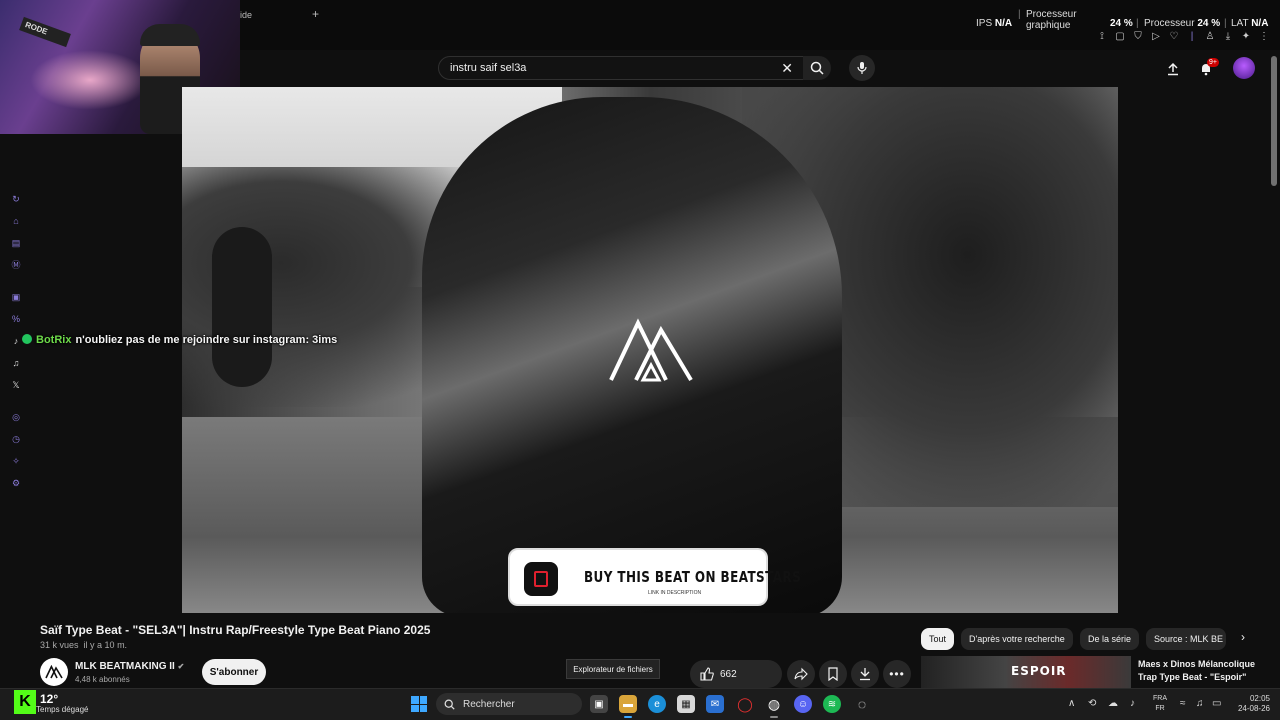 Image resolution: width=1280 pixels, height=720 pixels. What do you see at coordinates (1244, 68) in the screenshot?
I see `user-avatar` at bounding box center [1244, 68].